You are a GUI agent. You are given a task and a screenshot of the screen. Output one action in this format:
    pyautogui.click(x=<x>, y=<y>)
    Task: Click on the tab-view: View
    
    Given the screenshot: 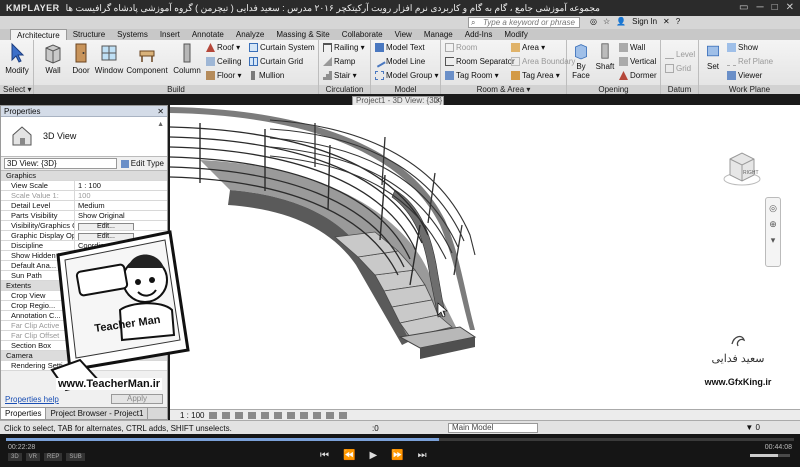 What is the action you would take?
    pyautogui.click(x=403, y=34)
    